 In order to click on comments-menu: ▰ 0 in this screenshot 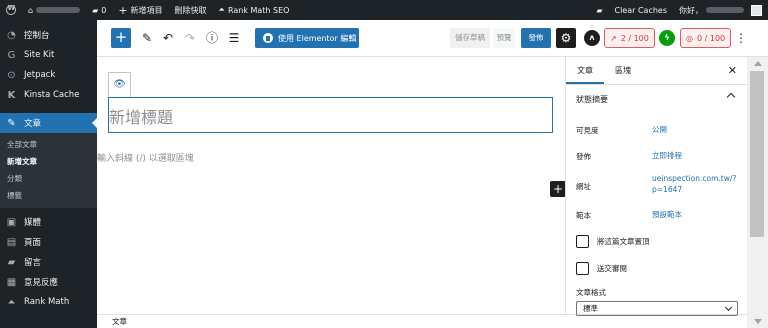, I will do `click(99, 10)`.